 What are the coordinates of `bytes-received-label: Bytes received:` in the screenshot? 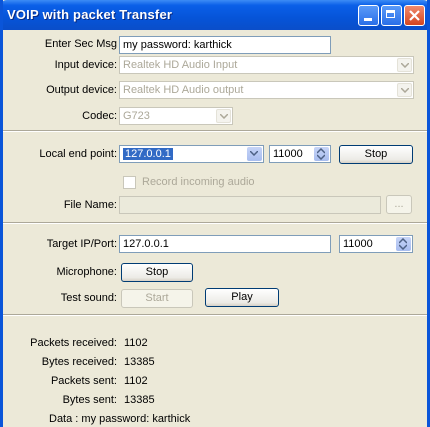 It's located at (79, 362).